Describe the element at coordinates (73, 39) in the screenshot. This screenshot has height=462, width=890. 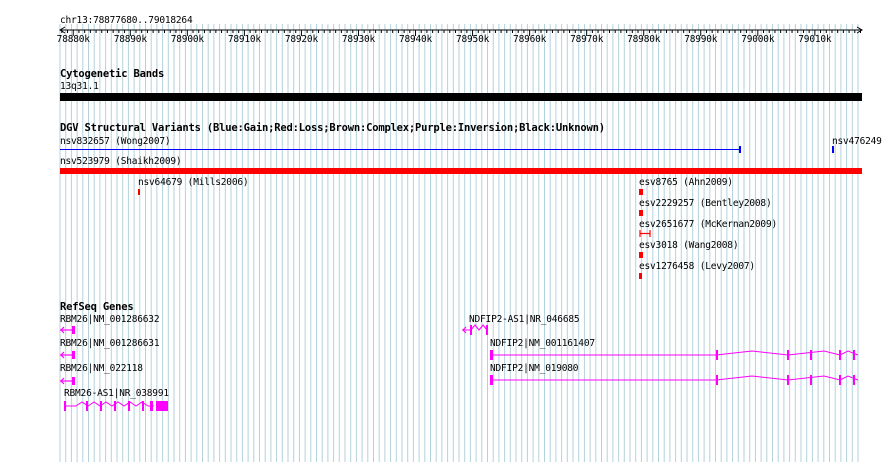
I see `ruler-tick-label: 78880k` at that location.